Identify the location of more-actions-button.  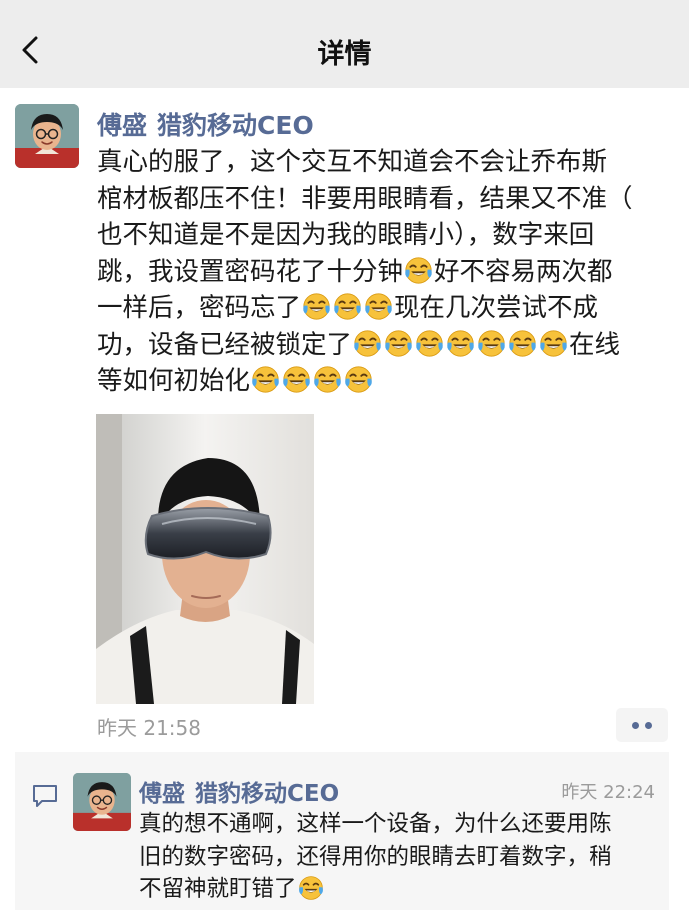
(642, 725).